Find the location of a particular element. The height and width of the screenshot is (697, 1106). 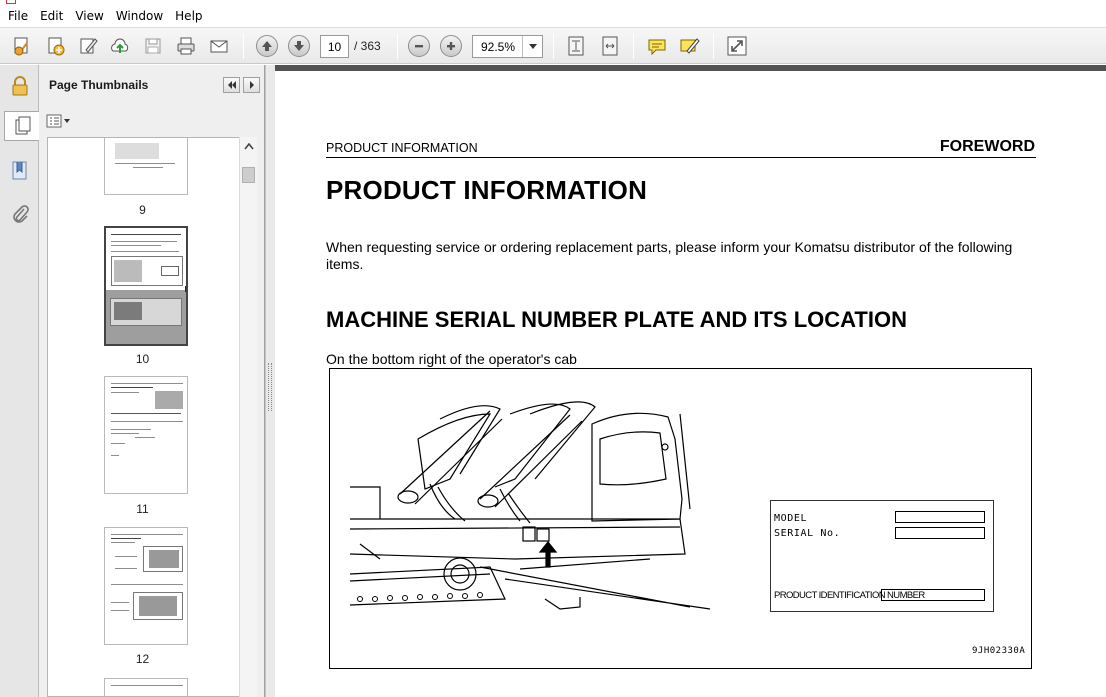

splitter-grip-icon is located at coordinates (270, 387).